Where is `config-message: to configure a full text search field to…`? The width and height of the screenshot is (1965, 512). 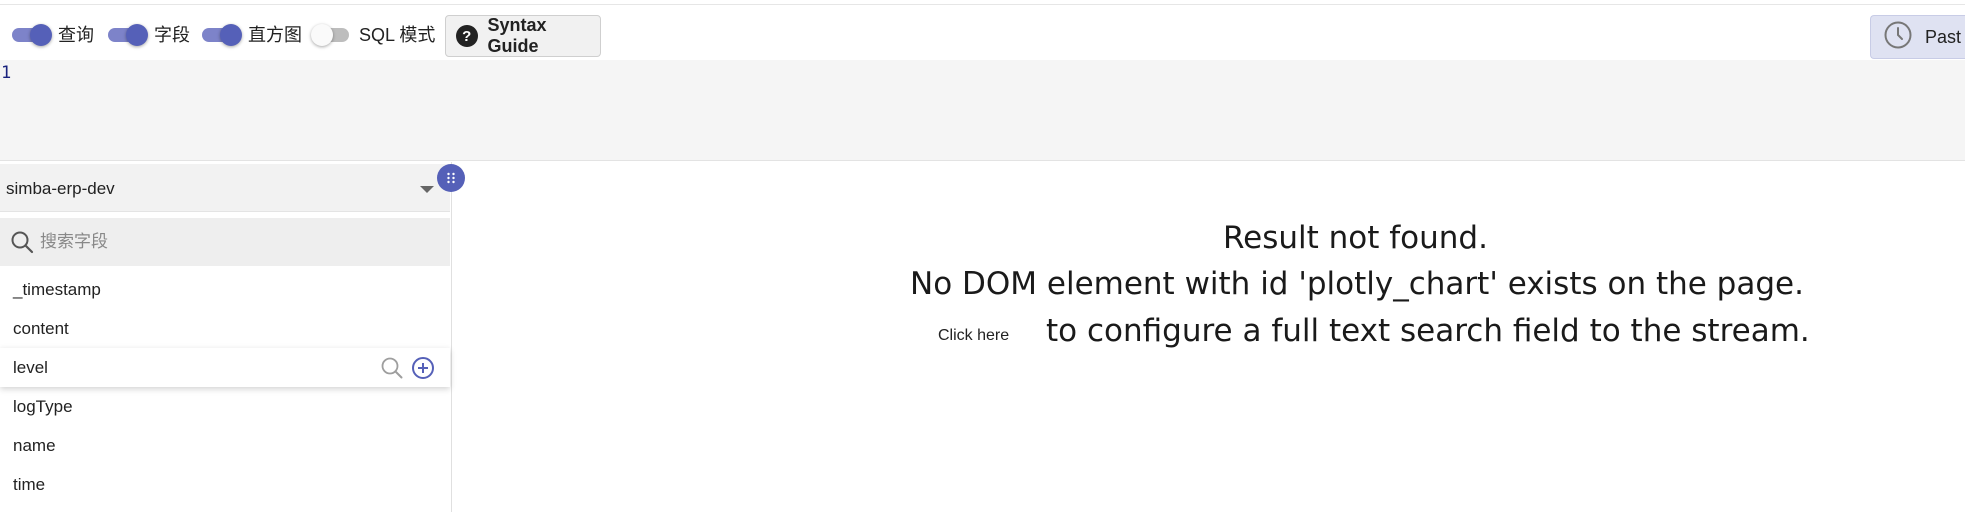
config-message: to configure a full text search field to… is located at coordinates (1428, 331).